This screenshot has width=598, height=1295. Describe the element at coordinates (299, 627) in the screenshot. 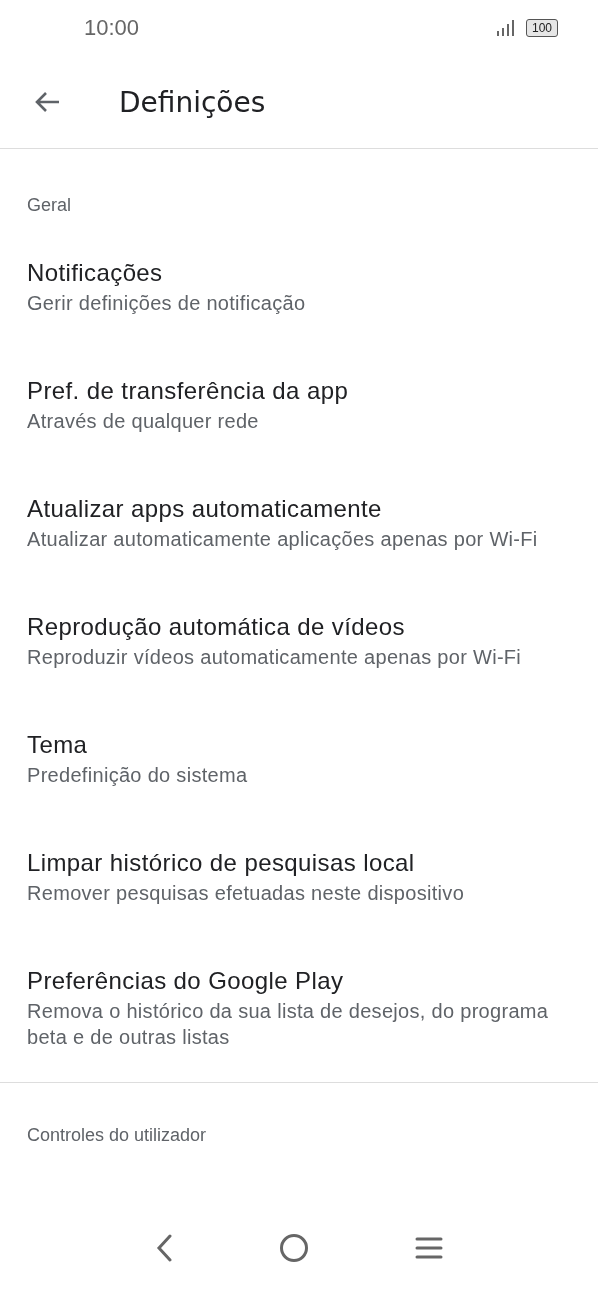

I see `setting-title: Reprodução automática de vídeos` at that location.